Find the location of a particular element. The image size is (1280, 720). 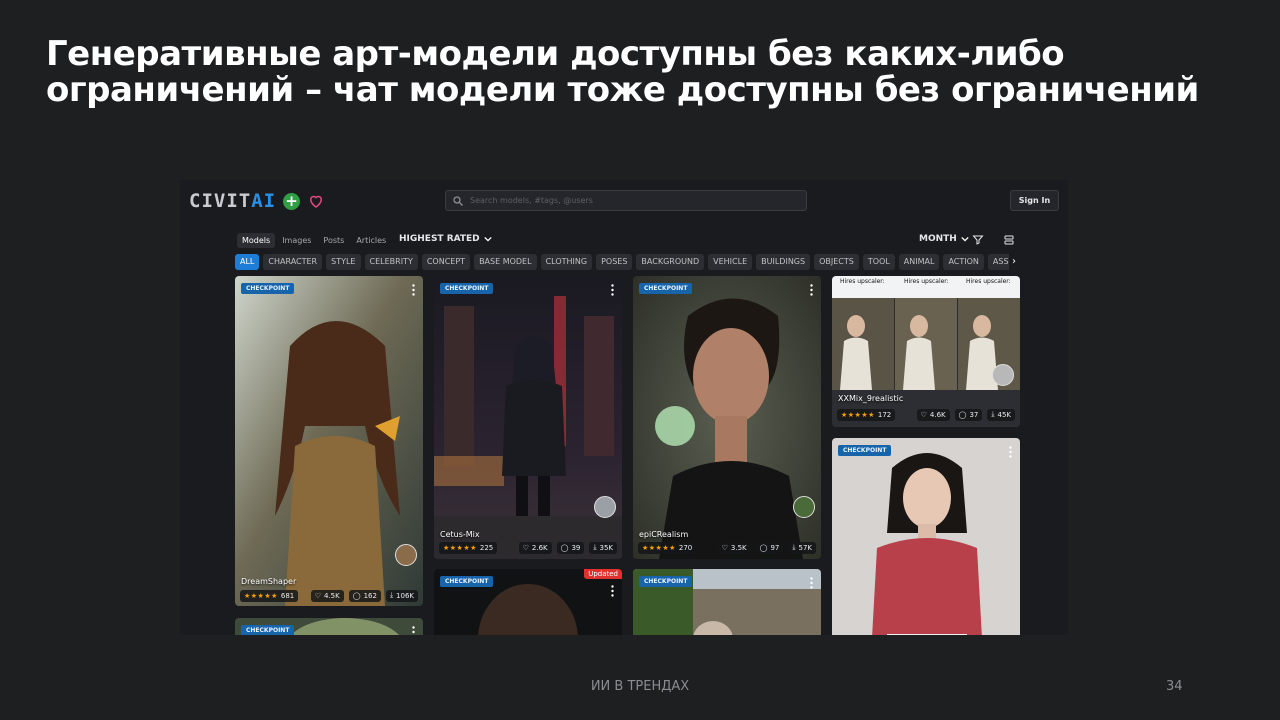

tab-models: Models is located at coordinates (256, 240).